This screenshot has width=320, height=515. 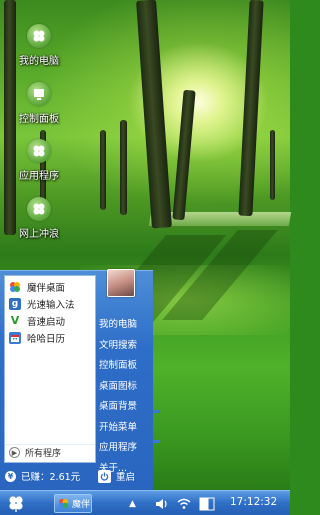 I want to click on restart-button: 重启, so click(x=116, y=476).